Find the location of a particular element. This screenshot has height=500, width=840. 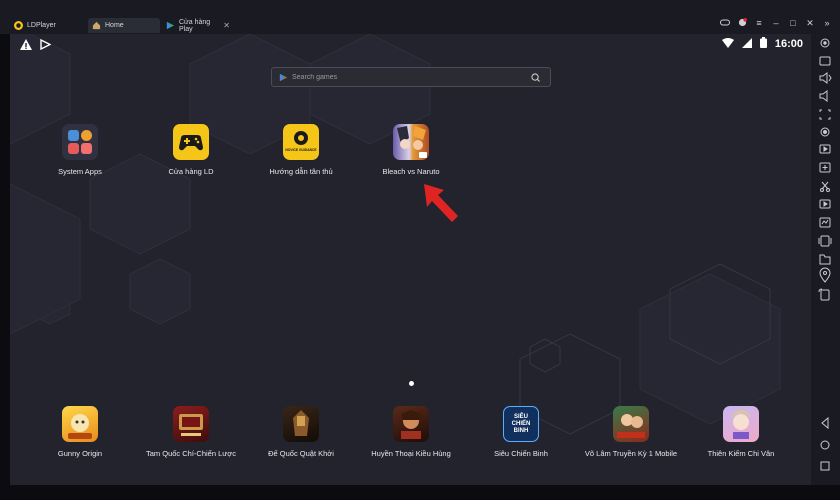

de-quoc-quat-khoi-icon is located at coordinates (301, 424).